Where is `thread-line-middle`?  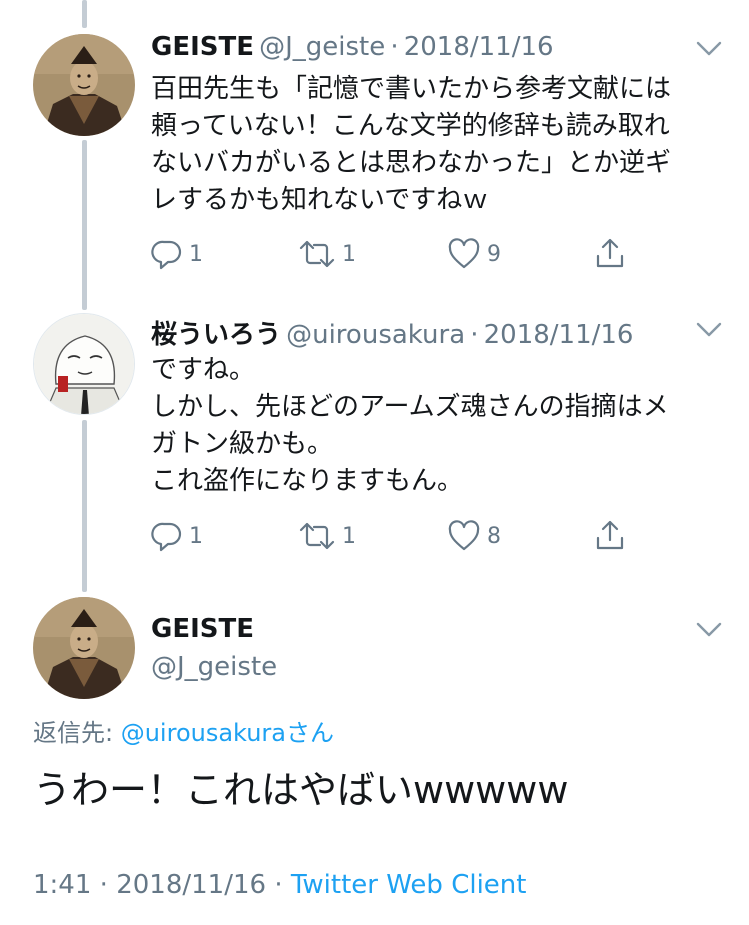
thread-line-middle is located at coordinates (84, 225).